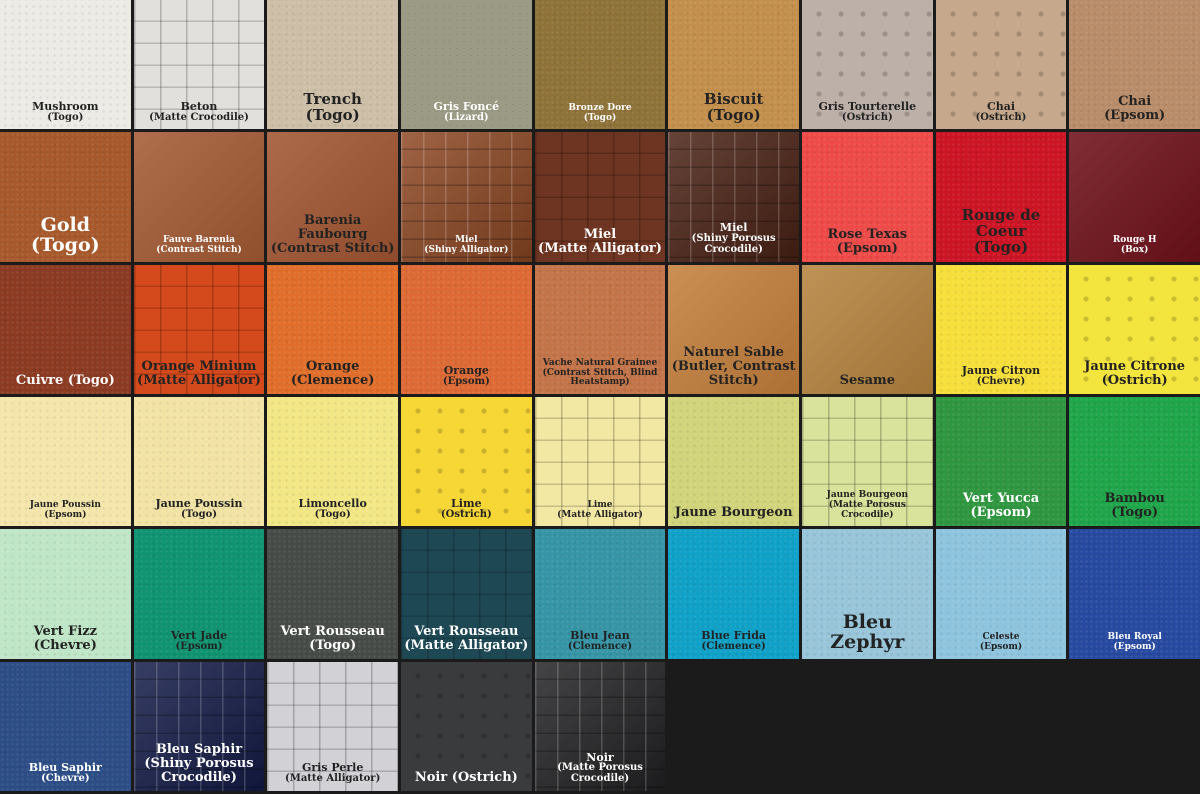 The image size is (1200, 794). I want to click on swatch-material: (Lizard), so click(466, 117).